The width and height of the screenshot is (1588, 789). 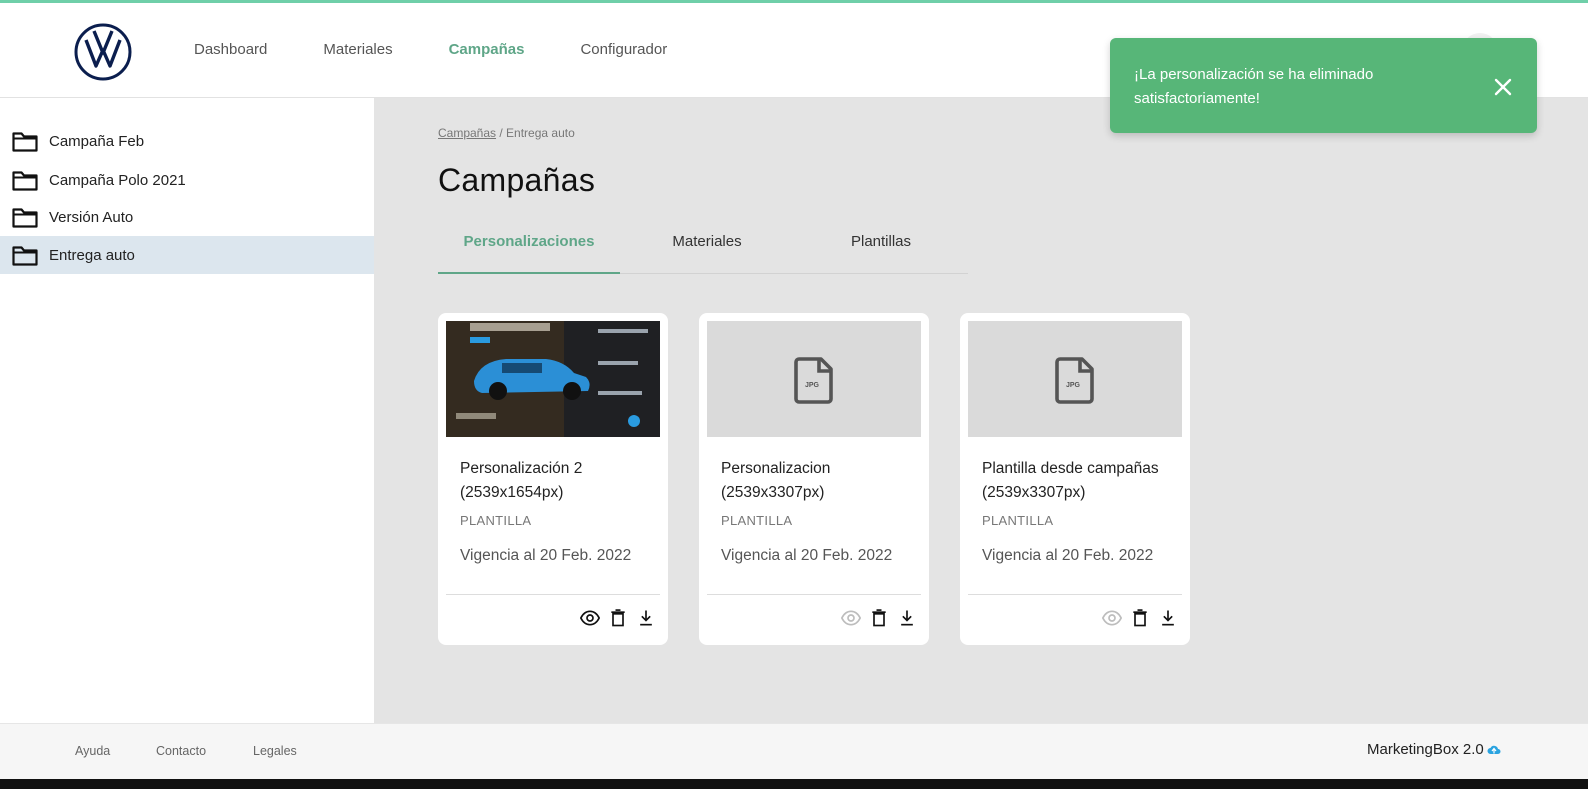 I want to click on footer-link-ayuda: Ayuda, so click(x=92, y=751).